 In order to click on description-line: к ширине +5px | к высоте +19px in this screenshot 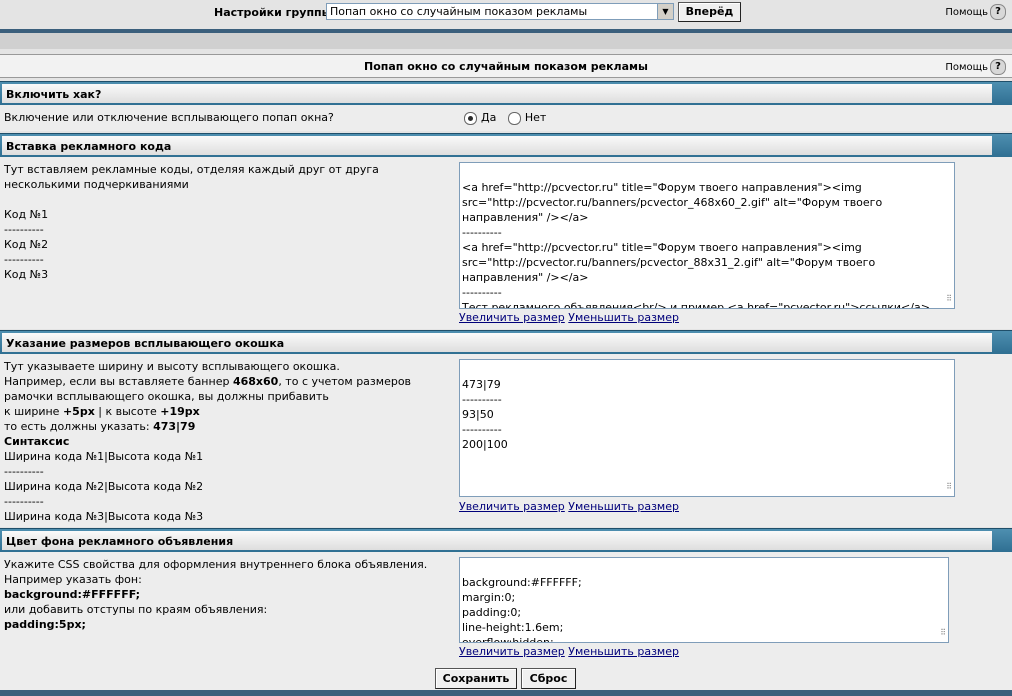, I will do `click(207, 411)`.